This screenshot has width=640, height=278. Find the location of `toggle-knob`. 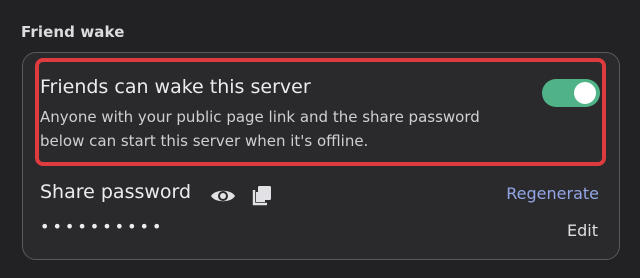

toggle-knob is located at coordinates (585, 93).